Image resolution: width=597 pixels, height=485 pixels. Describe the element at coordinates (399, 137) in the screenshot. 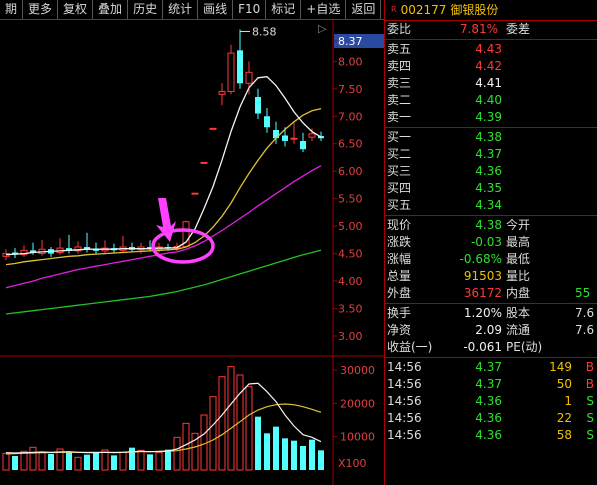

I see `buy-label: 买一` at that location.